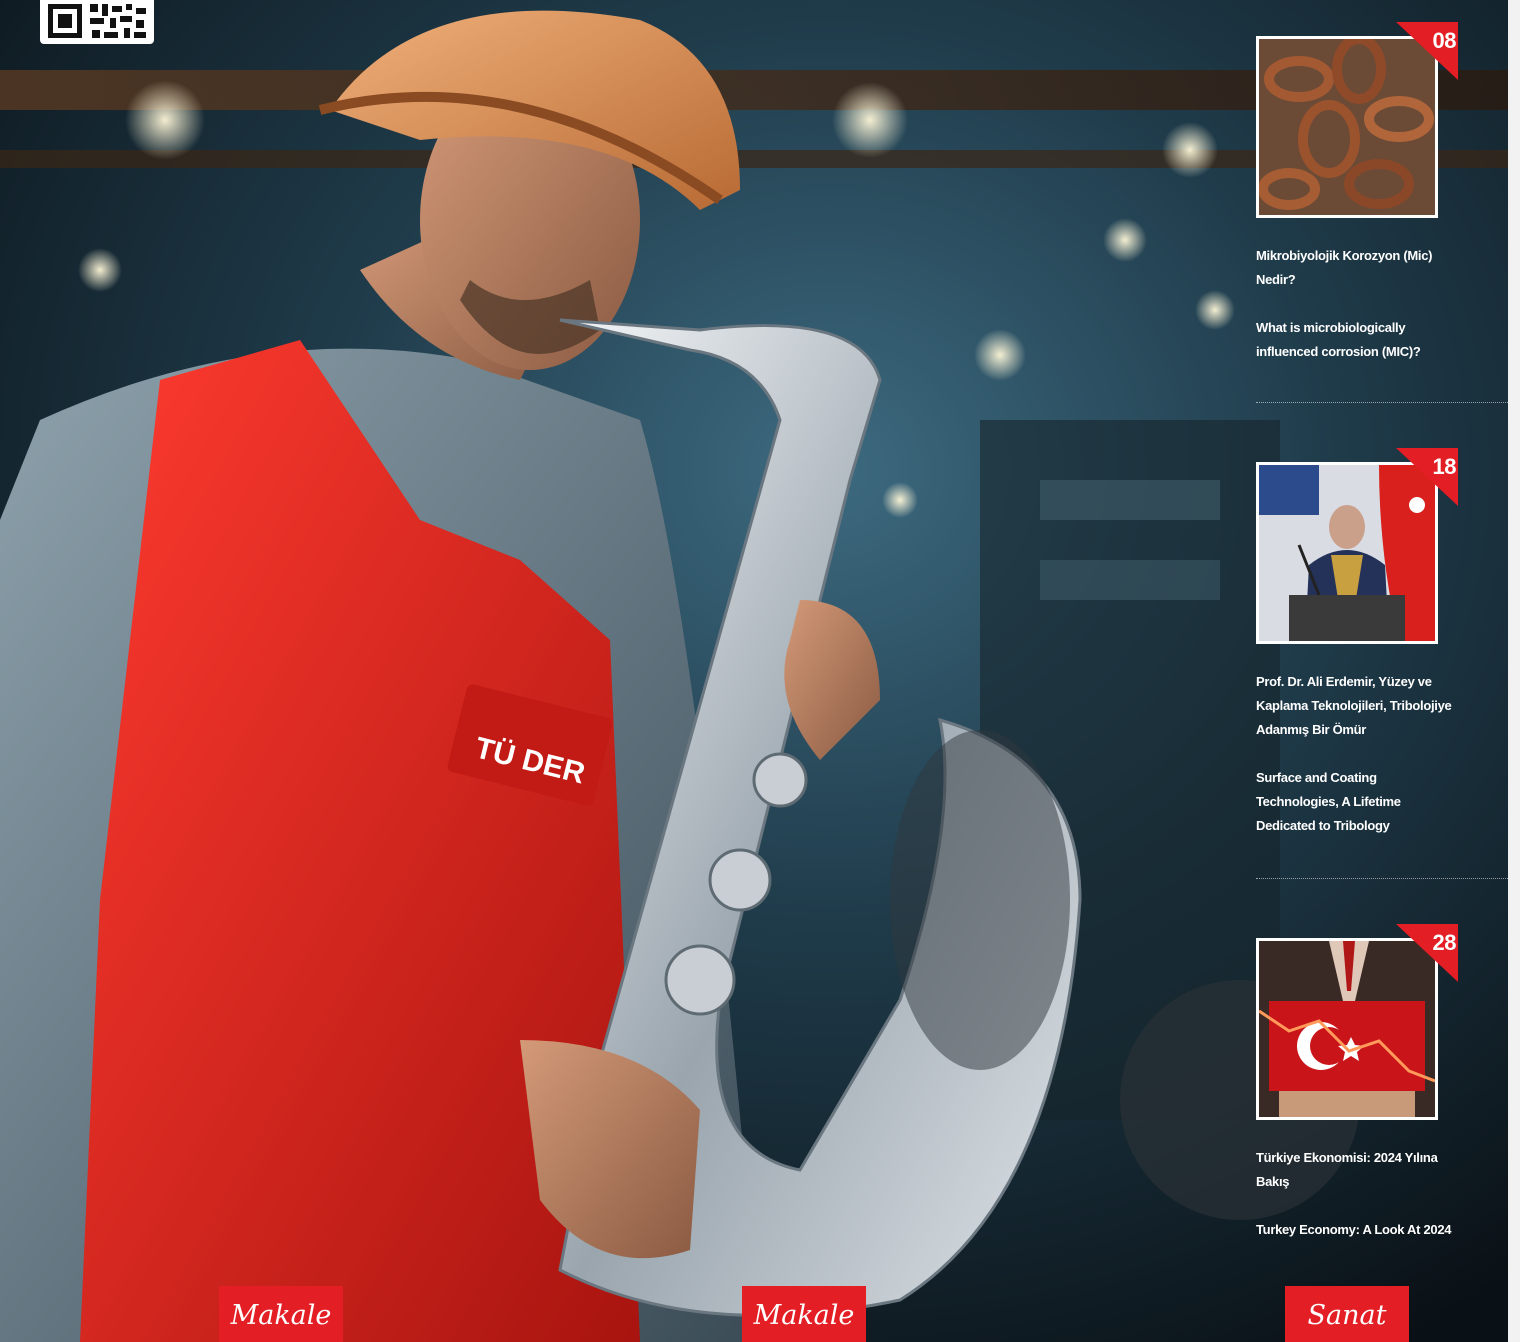  I want to click on qr-code-icon, so click(97, 21).